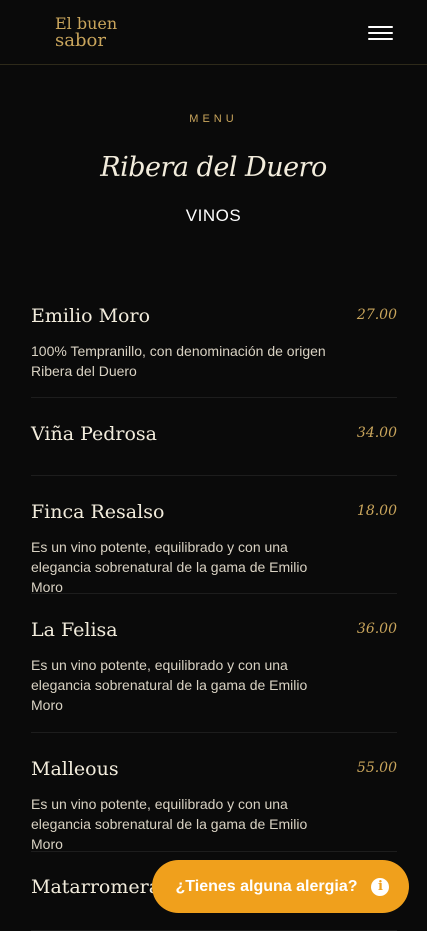  I want to click on allergy-button-label: ¿Tienes alguna alergia?, so click(266, 886).